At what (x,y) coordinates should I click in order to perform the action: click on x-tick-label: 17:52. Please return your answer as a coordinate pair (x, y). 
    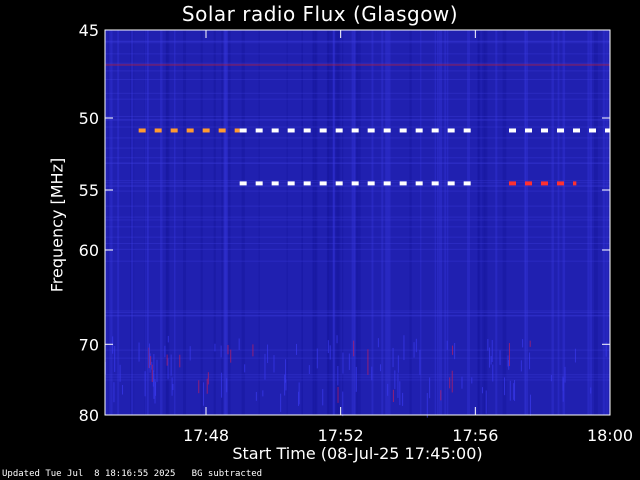
    Looking at the image, I should click on (341, 435).